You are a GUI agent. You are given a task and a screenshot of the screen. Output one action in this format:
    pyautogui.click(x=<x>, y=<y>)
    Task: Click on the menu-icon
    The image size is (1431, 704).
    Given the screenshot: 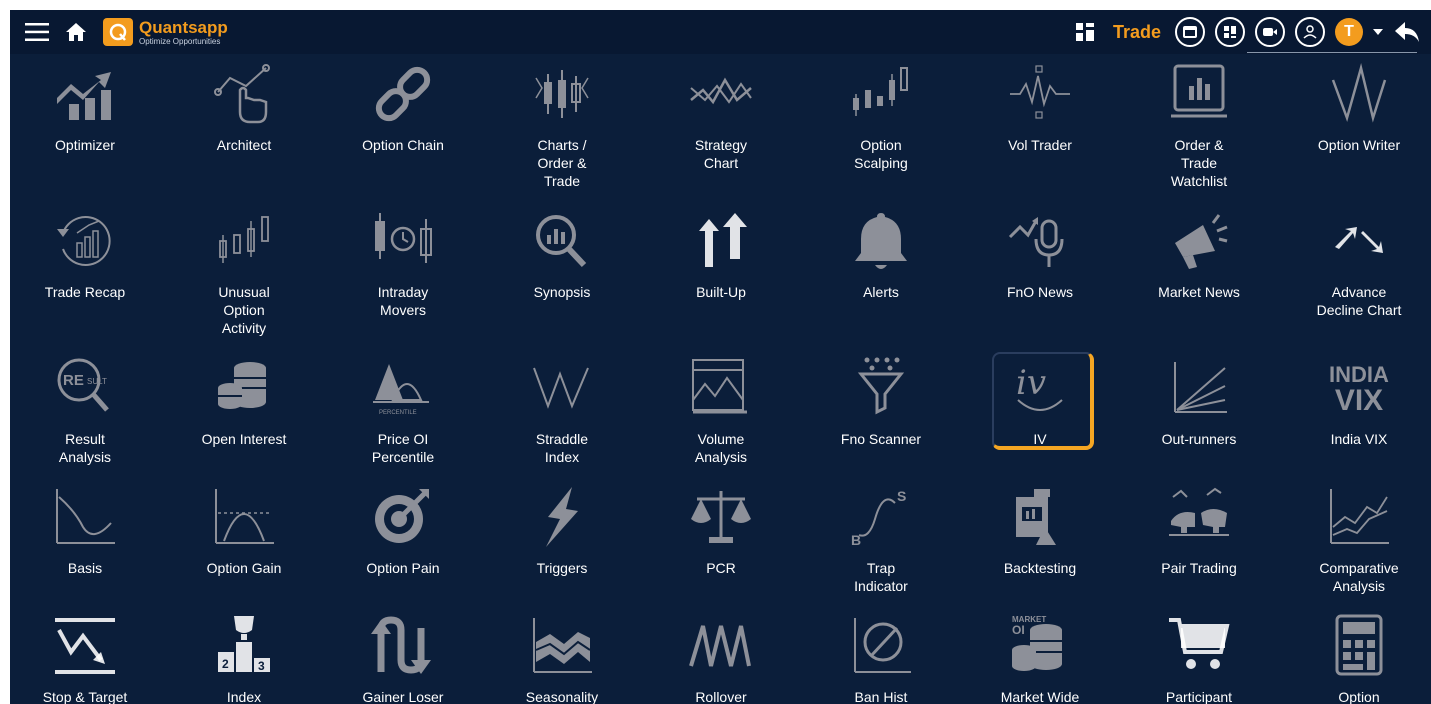 What is the action you would take?
    pyautogui.click(x=37, y=32)
    